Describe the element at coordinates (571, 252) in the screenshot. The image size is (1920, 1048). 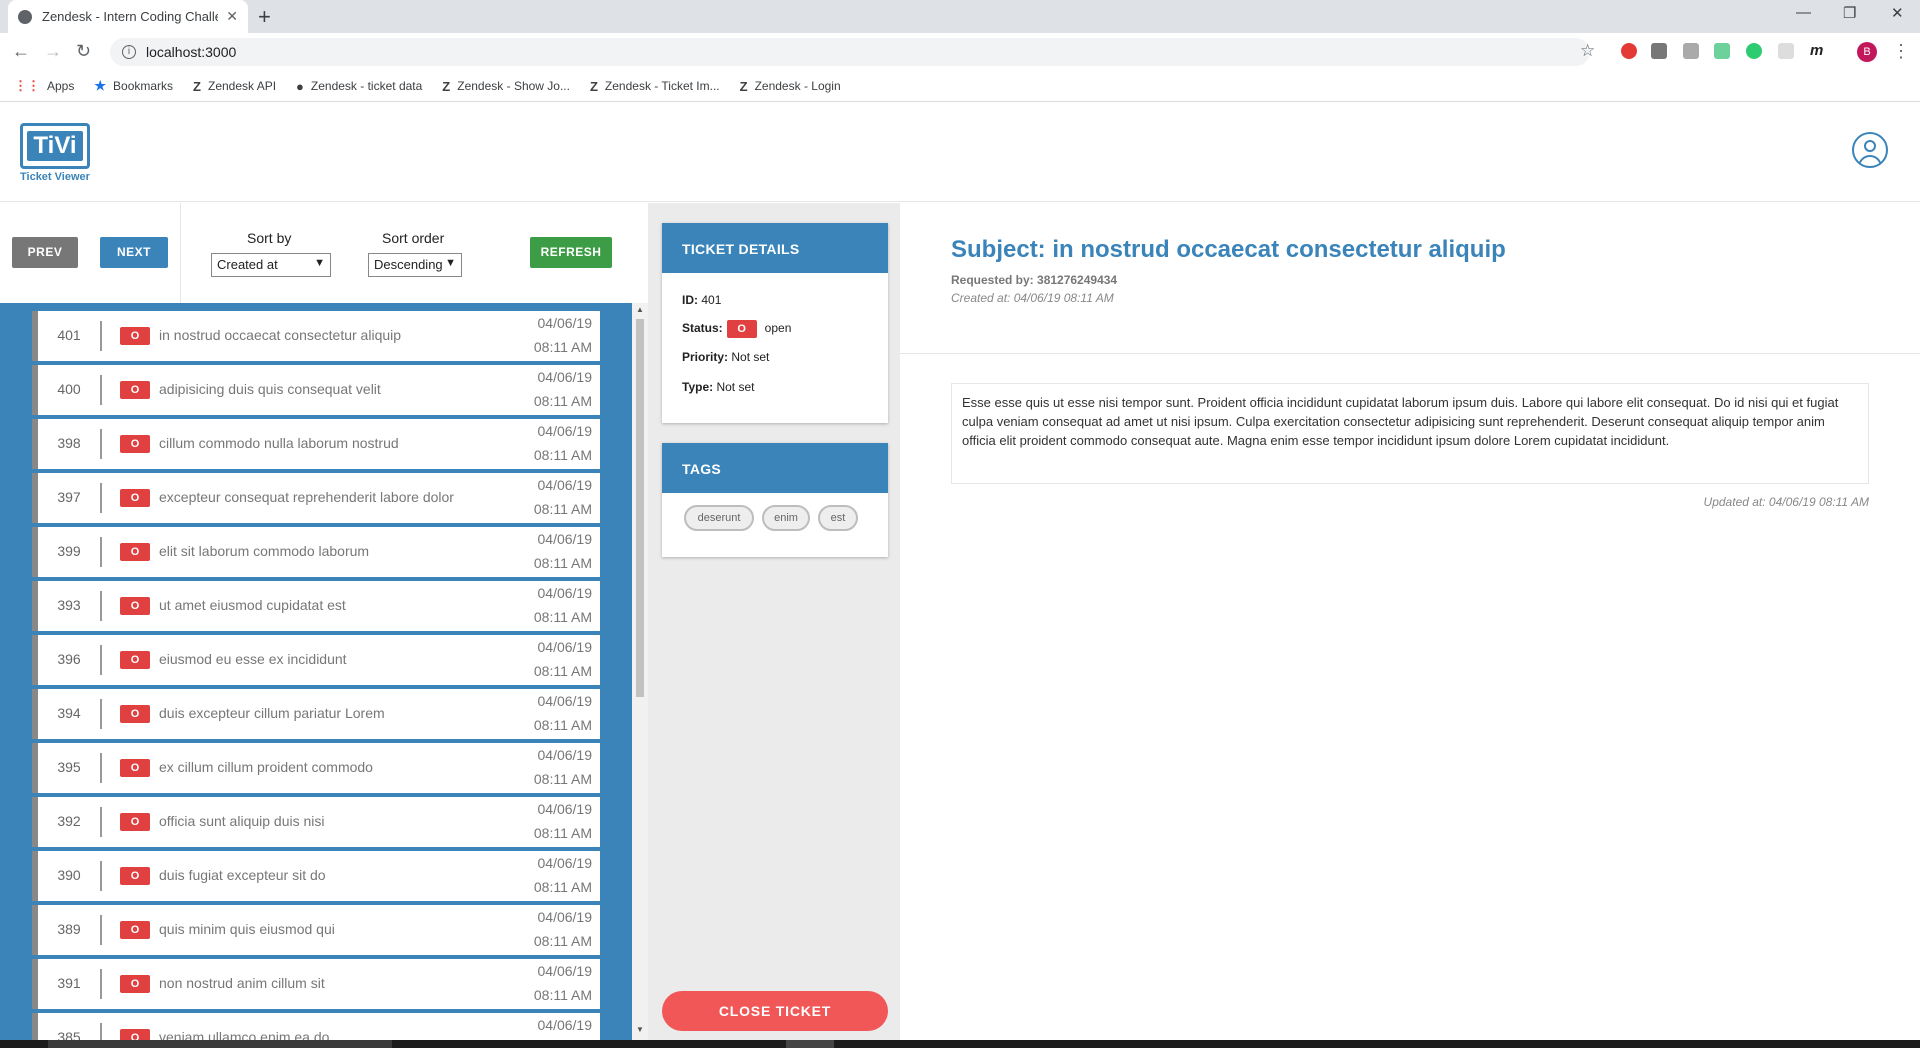
I see `refresh-button: REFRESH` at that location.